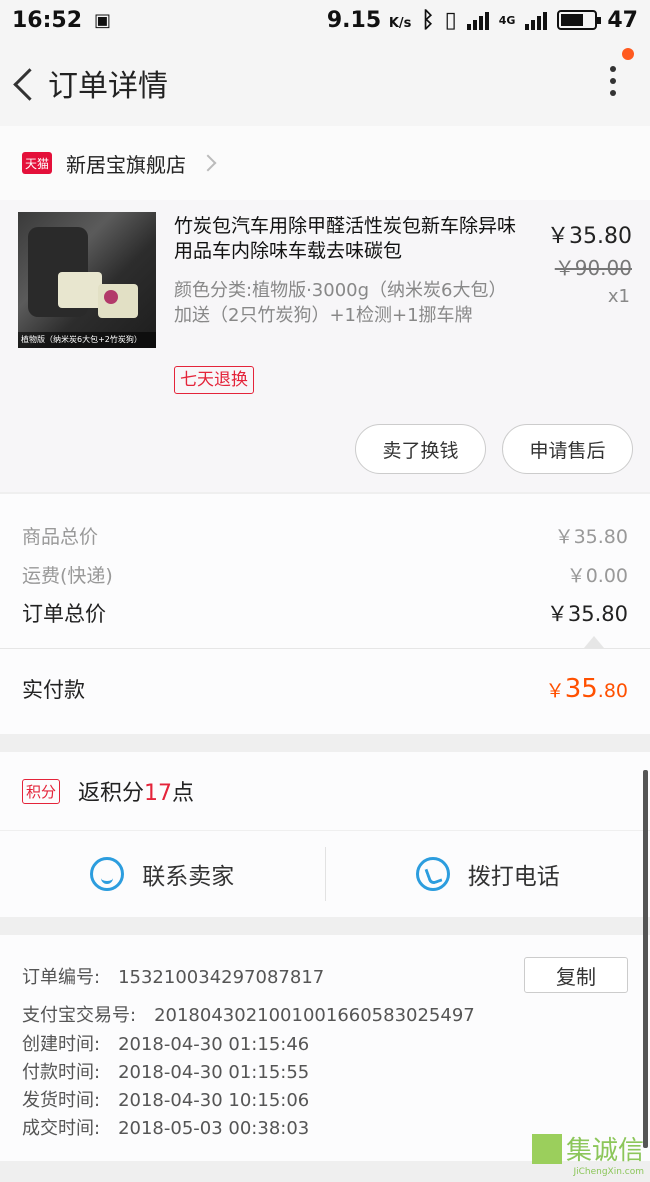  What do you see at coordinates (432, 874) in the screenshot?
I see `phone-icon` at bounding box center [432, 874].